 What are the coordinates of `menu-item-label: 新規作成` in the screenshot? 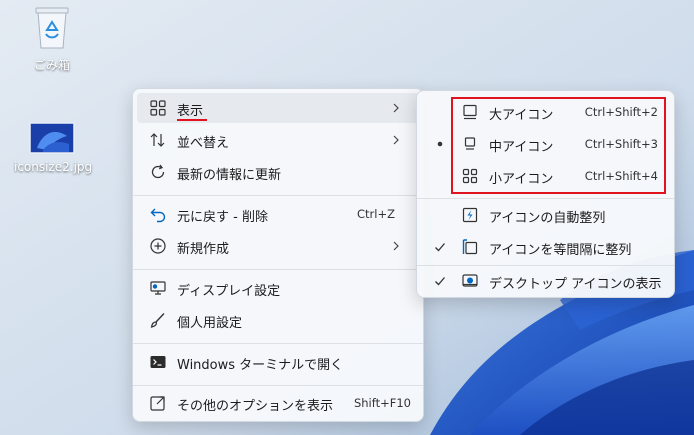 It's located at (203, 249).